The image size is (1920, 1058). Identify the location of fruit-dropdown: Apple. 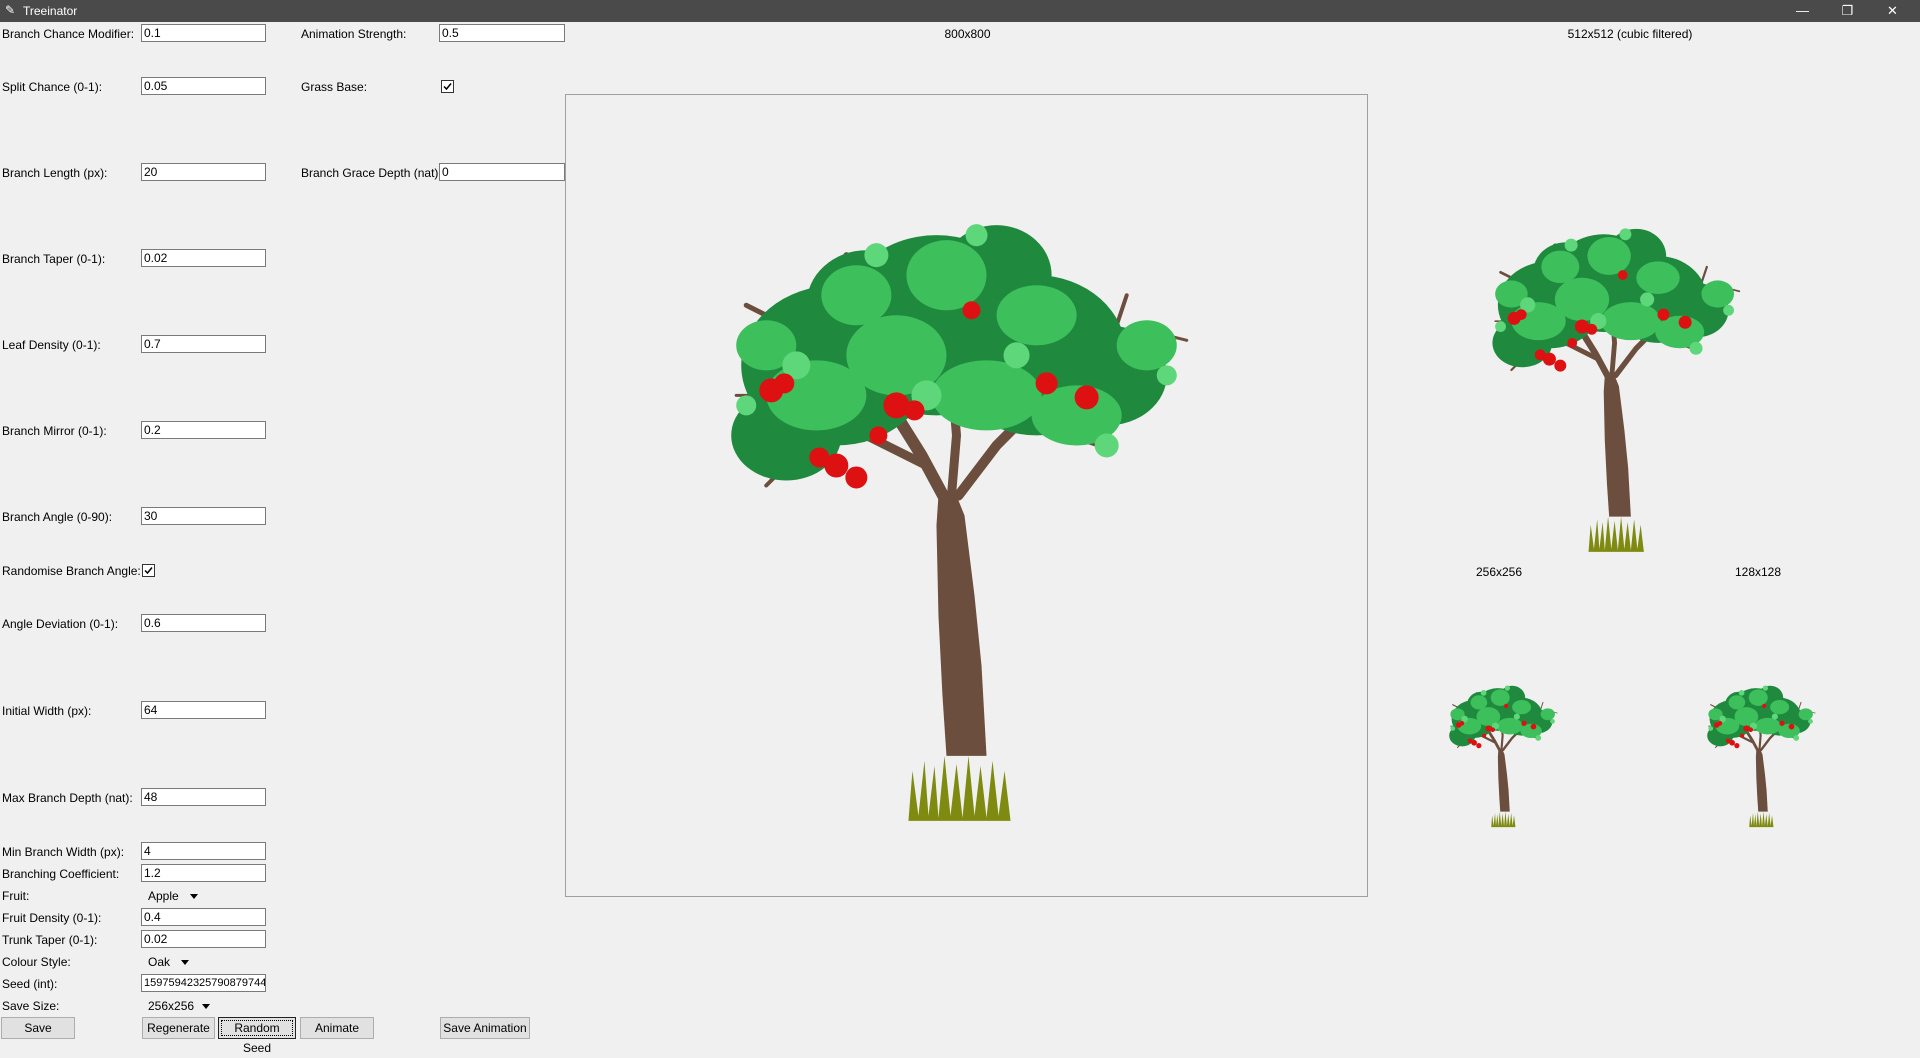
(178, 896).